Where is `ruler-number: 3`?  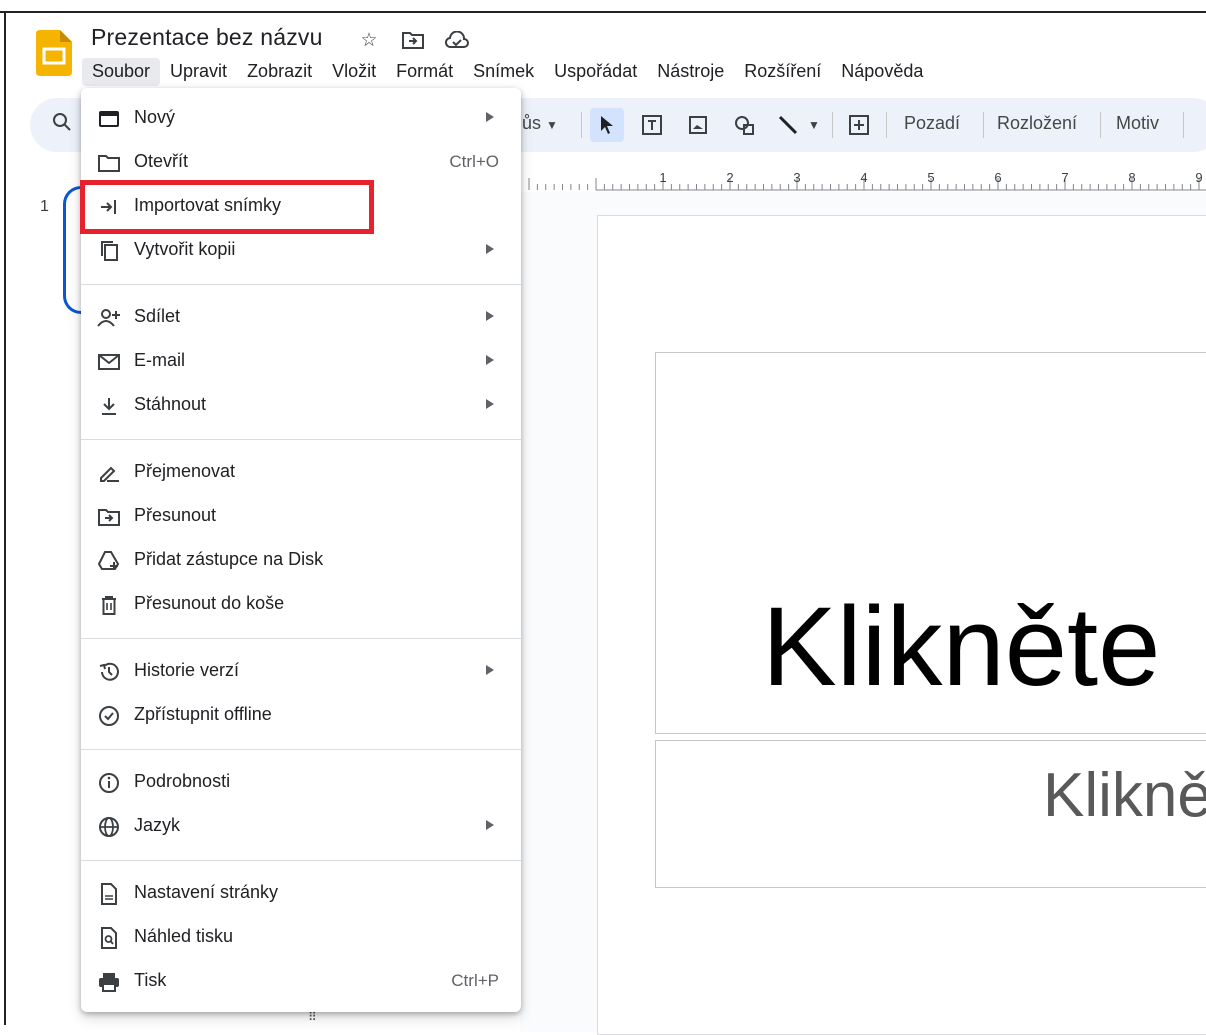 ruler-number: 3 is located at coordinates (796, 177).